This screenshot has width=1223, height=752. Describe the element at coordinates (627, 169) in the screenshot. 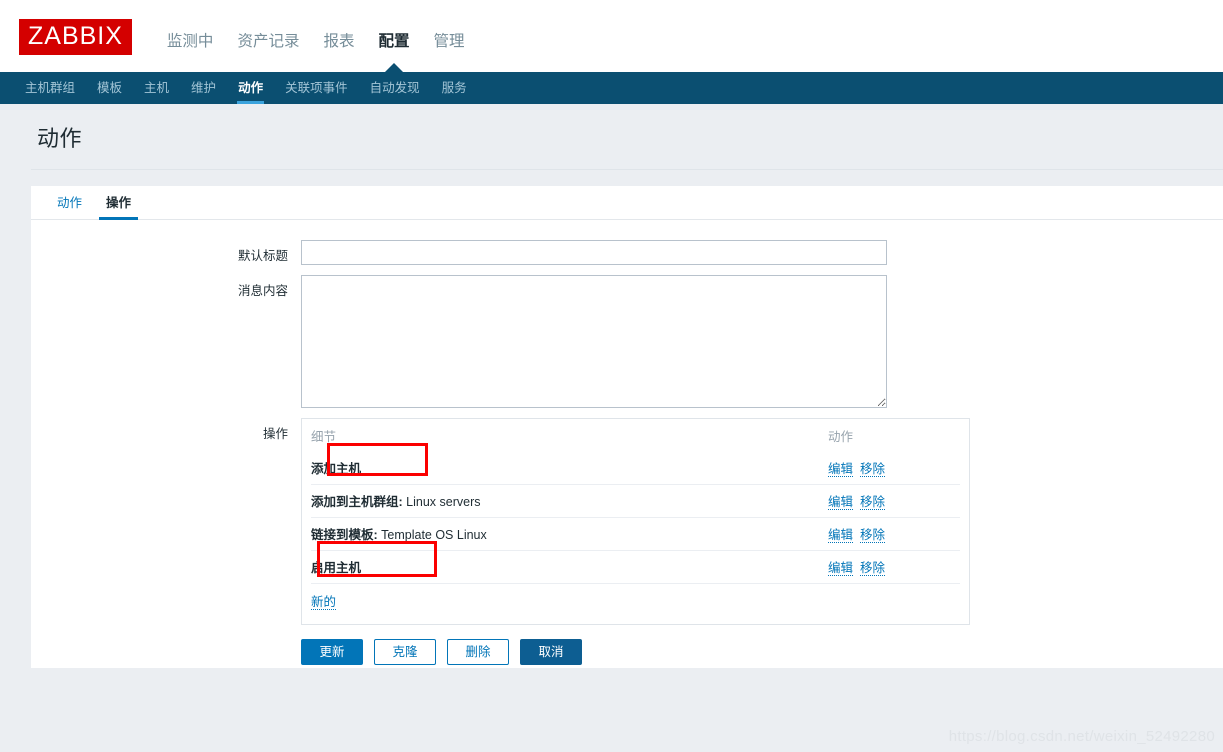

I see `title-divider` at that location.